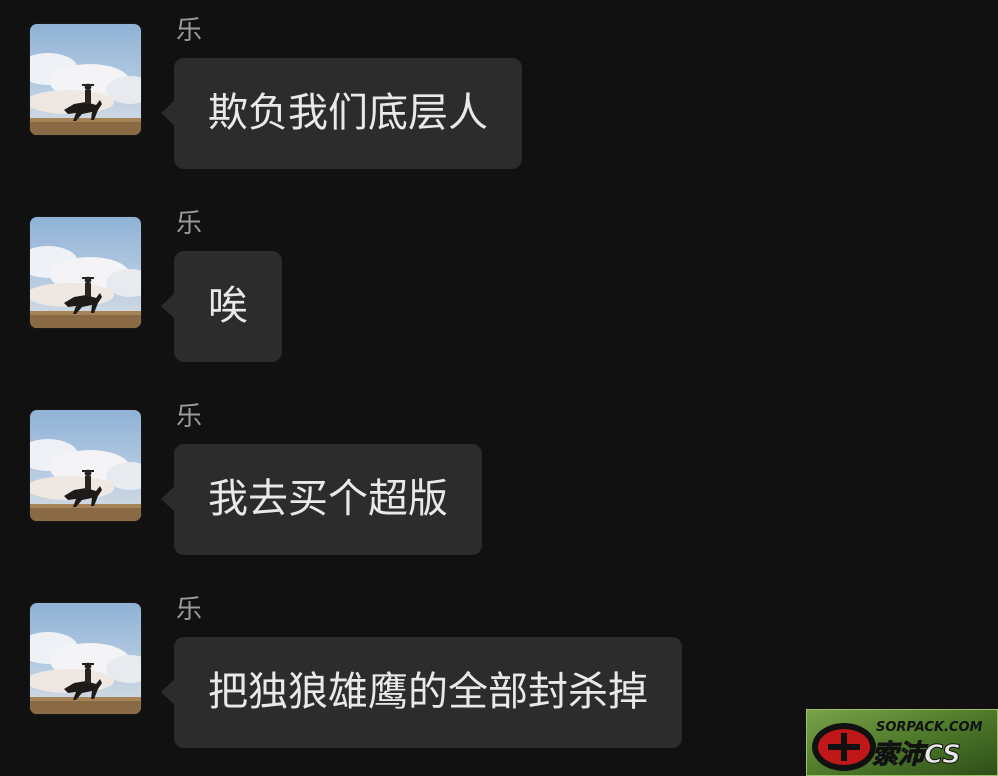 This screenshot has height=776, width=998. Describe the element at coordinates (341, 113) in the screenshot. I see `message-bubble: 欺负我们底层人` at that location.